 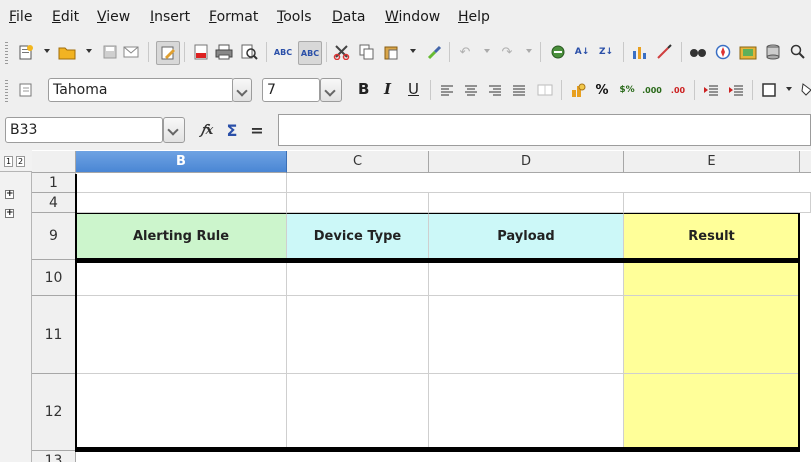 I want to click on hyperlink-icon, so click(x=558, y=52).